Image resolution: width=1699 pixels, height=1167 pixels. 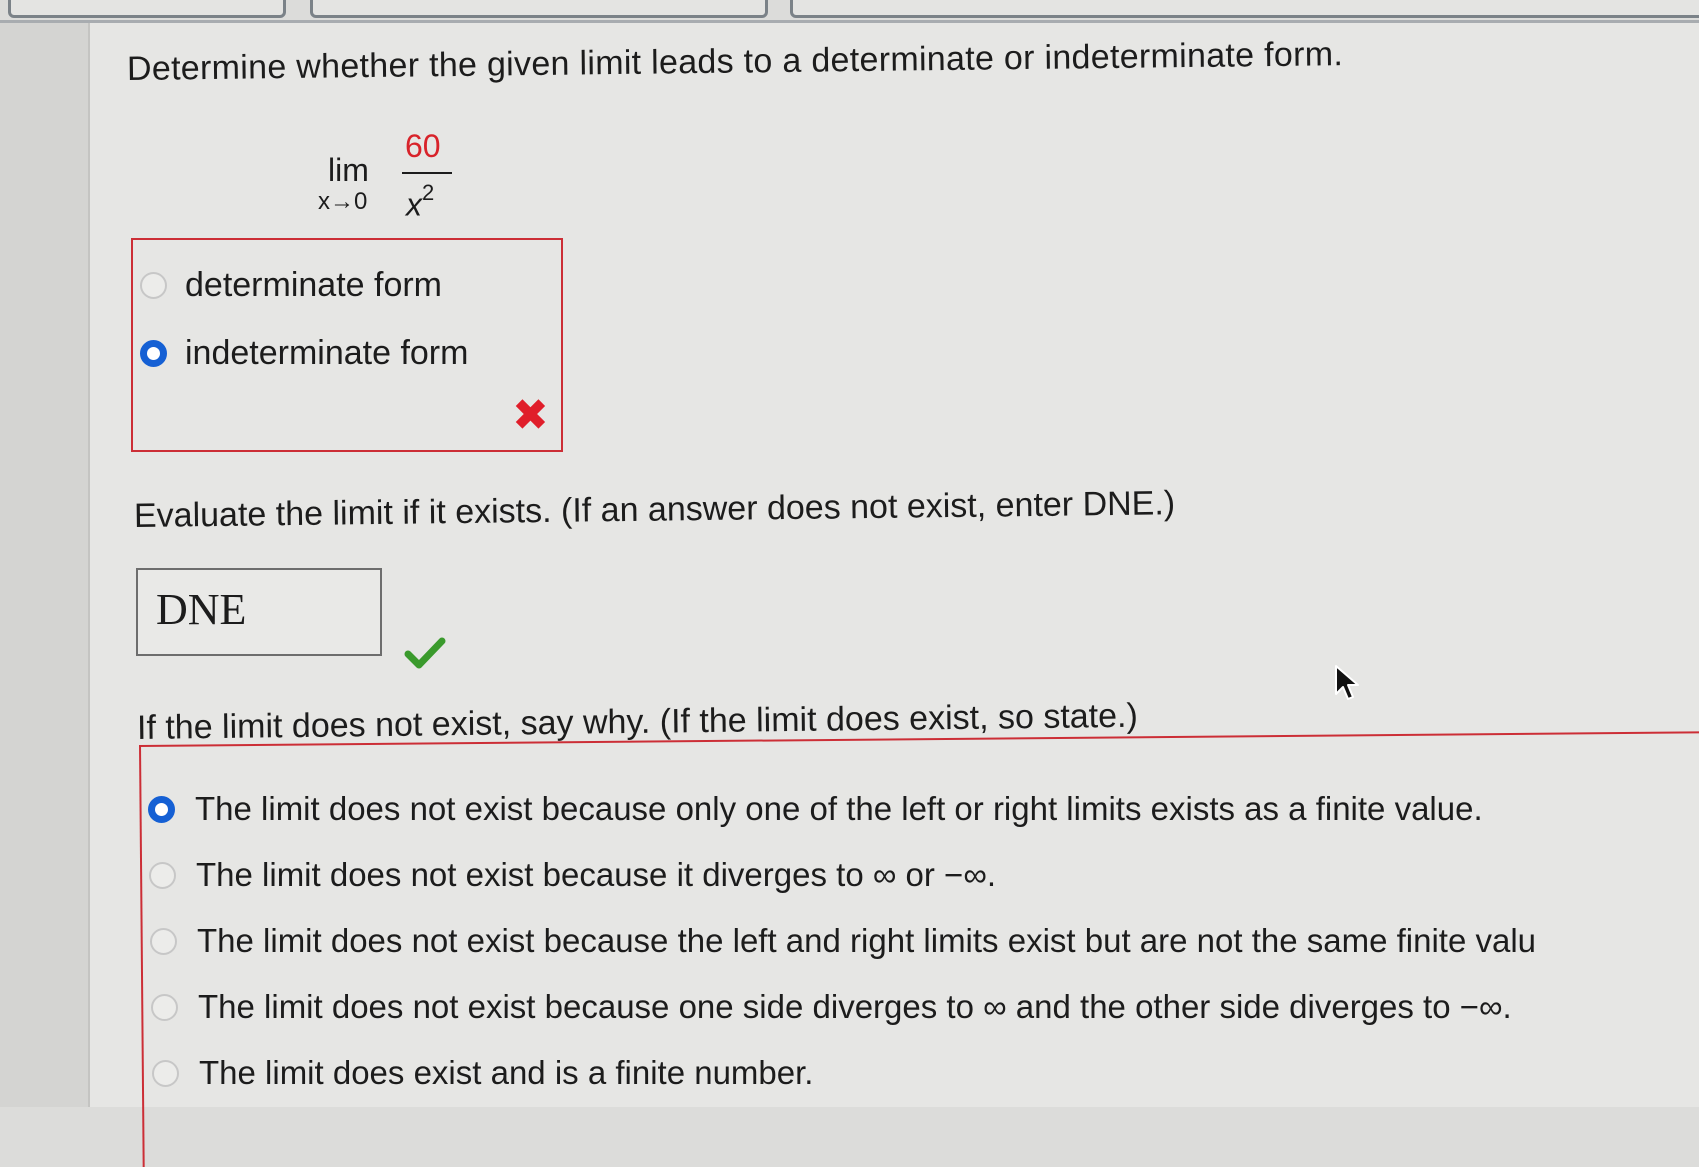 I want to click on checkmark-icon, so click(x=425, y=653).